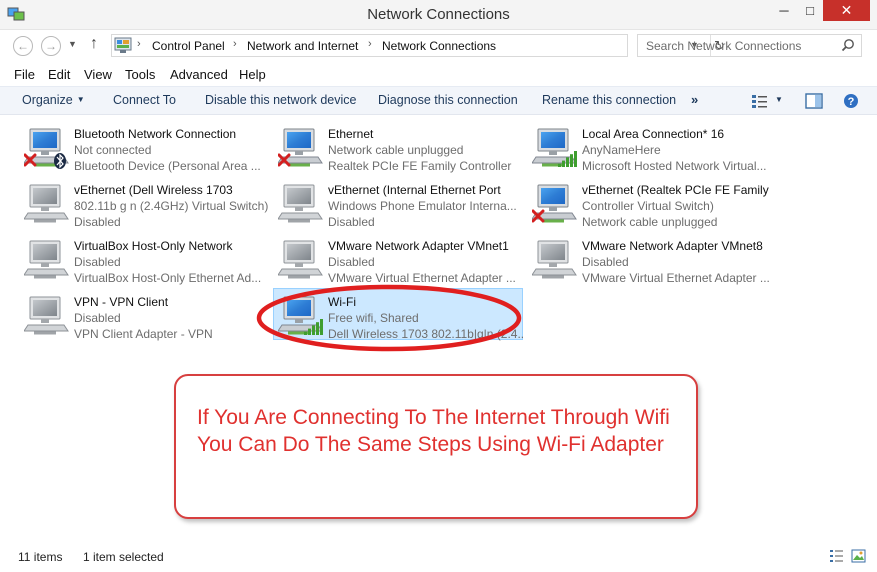  Describe the element at coordinates (171, 206) in the screenshot. I see `connection-status: 802.11b g n (2.4GHz) Virtual Switch)` at that location.